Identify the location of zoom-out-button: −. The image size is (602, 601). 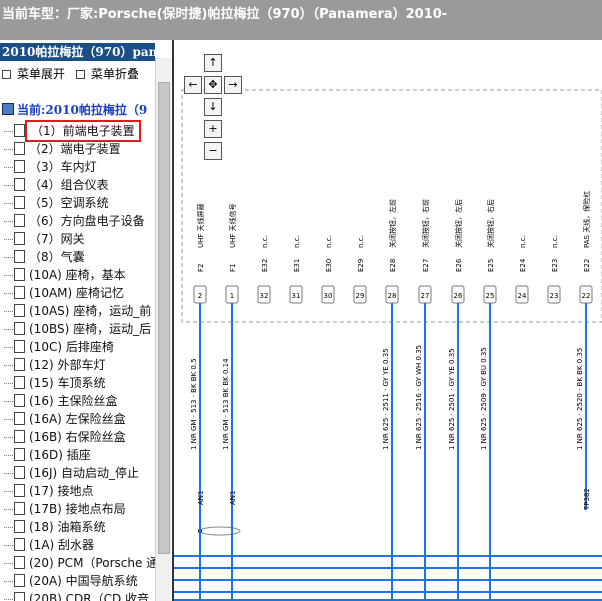
(213, 151).